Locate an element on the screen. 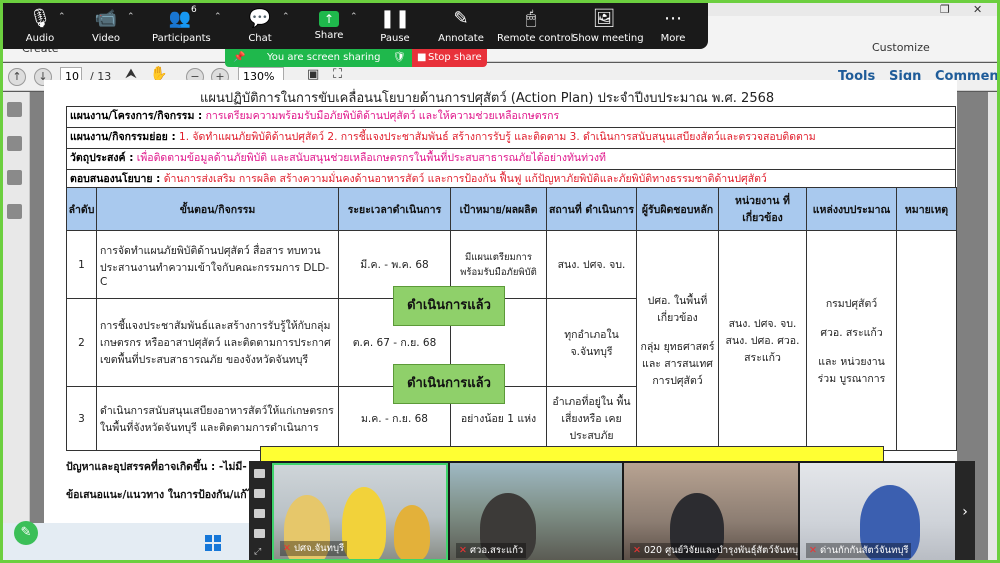  suggestions-label: ข้อเสนอแนะ/แนวทาง ในการป้องกัน/แก้ไข is located at coordinates (163, 495).